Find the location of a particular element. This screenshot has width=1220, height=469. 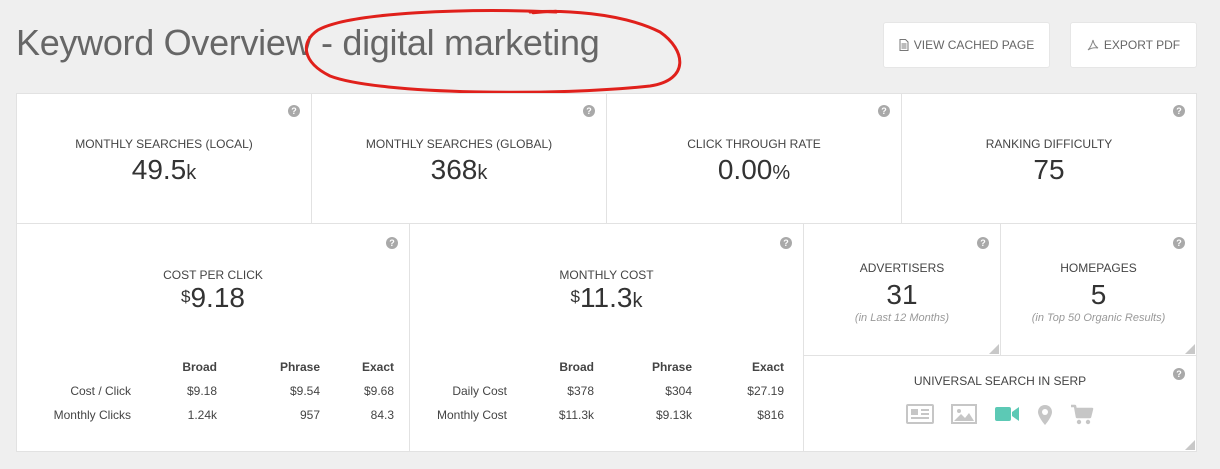

table-cell: $9.54 is located at coordinates (304, 391).